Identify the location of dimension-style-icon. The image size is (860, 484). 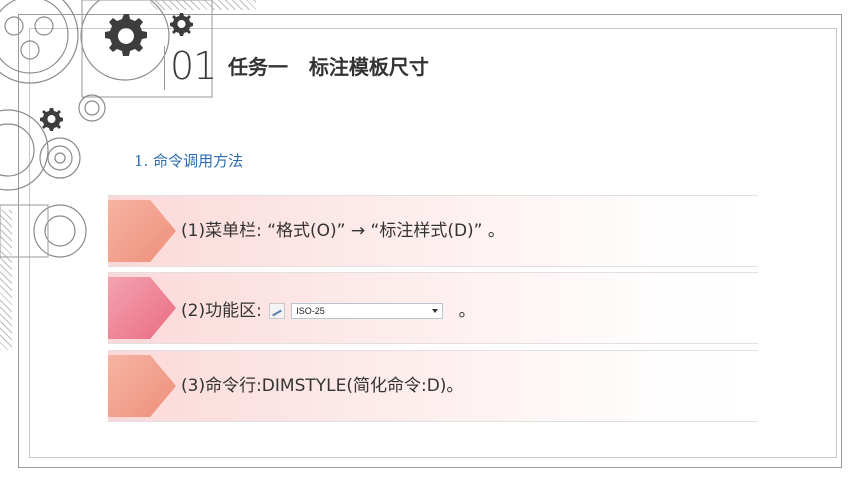
(277, 311).